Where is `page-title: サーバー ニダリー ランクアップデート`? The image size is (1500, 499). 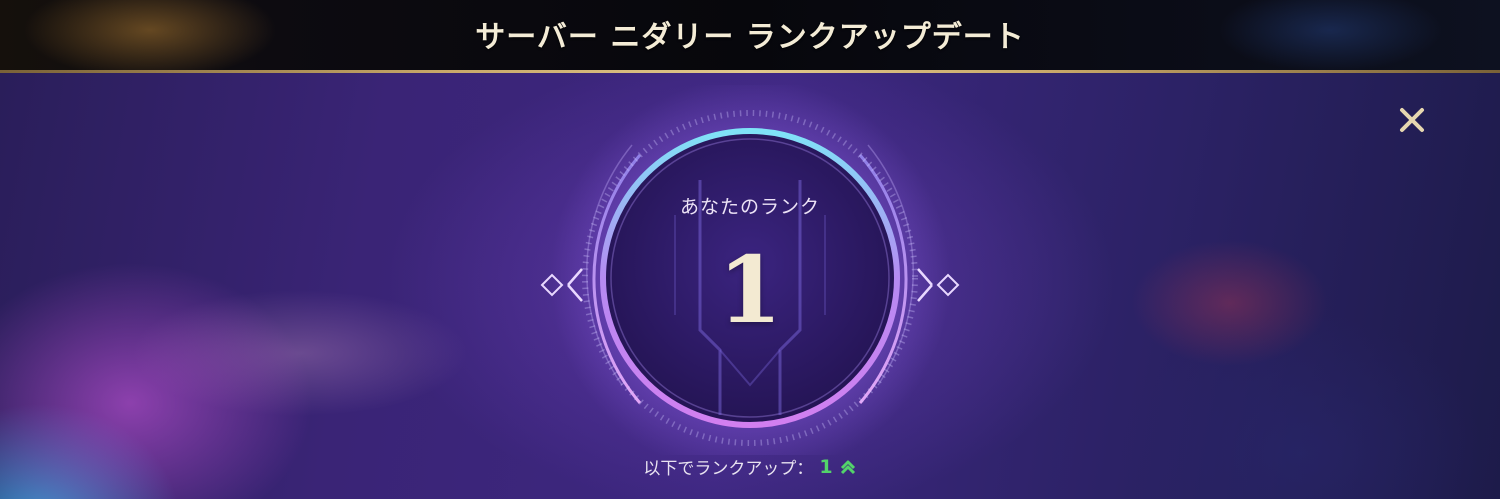 page-title: サーバー ニダリー ランクアップデート is located at coordinates (750, 37).